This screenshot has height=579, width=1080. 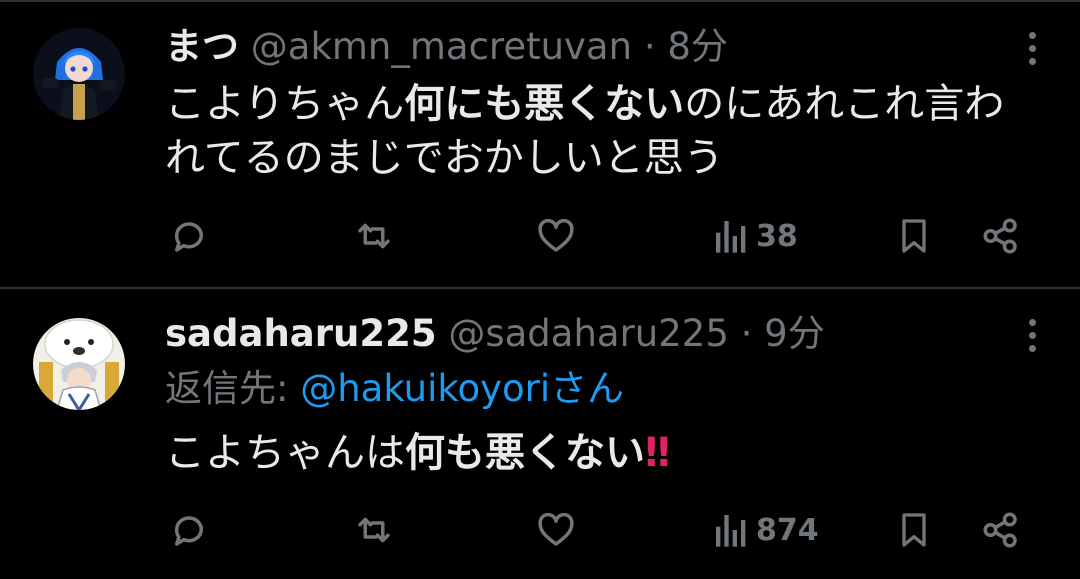 What do you see at coordinates (444, 158) in the screenshot?
I see `tweet-text-line-2: れてるのまじでおかしいと思う` at bounding box center [444, 158].